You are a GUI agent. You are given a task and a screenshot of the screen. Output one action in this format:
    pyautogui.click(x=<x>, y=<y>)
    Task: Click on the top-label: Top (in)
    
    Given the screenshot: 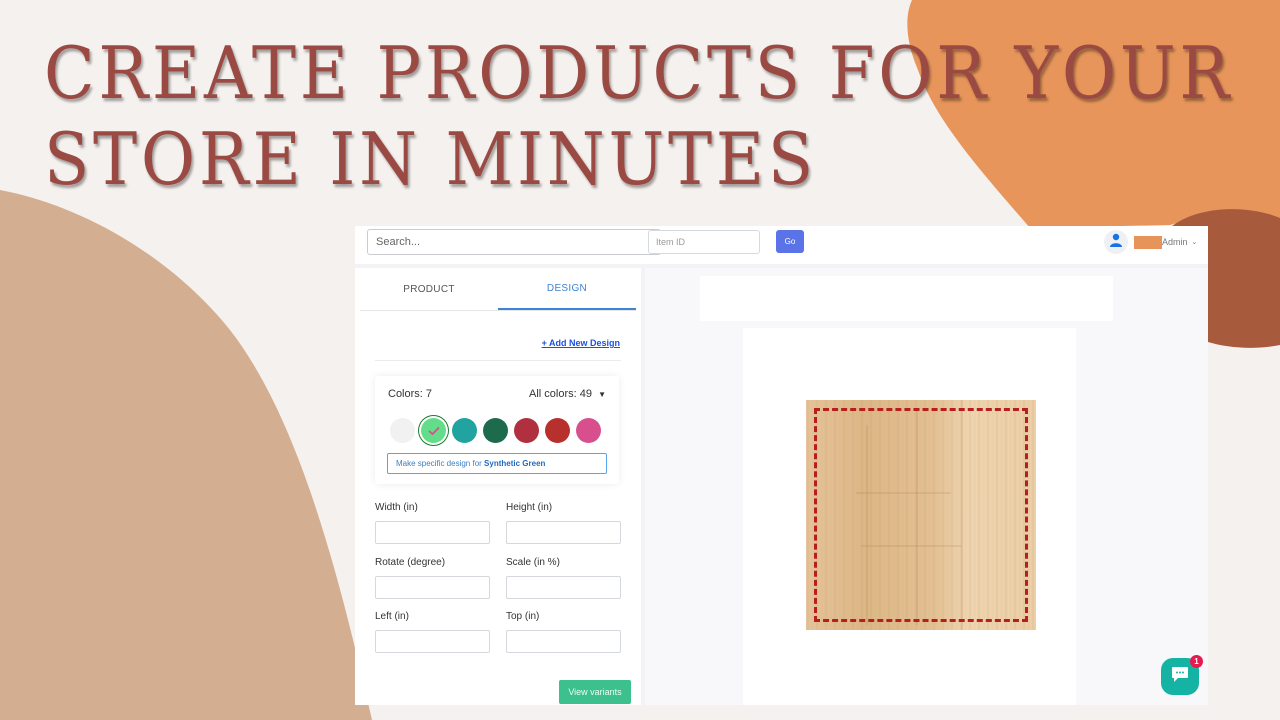 What is the action you would take?
    pyautogui.click(x=523, y=616)
    